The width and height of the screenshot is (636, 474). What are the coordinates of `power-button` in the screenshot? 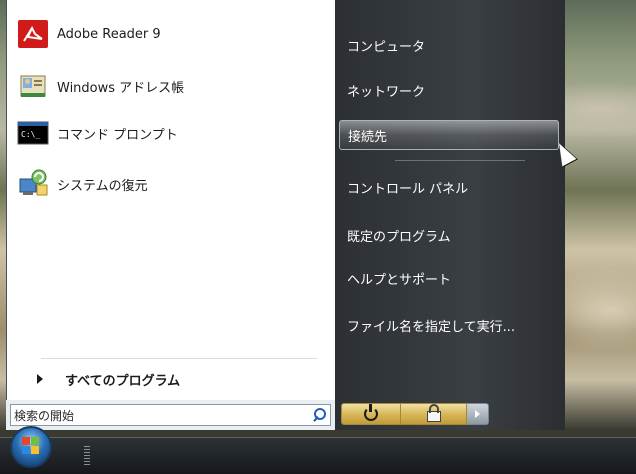 It's located at (371, 414).